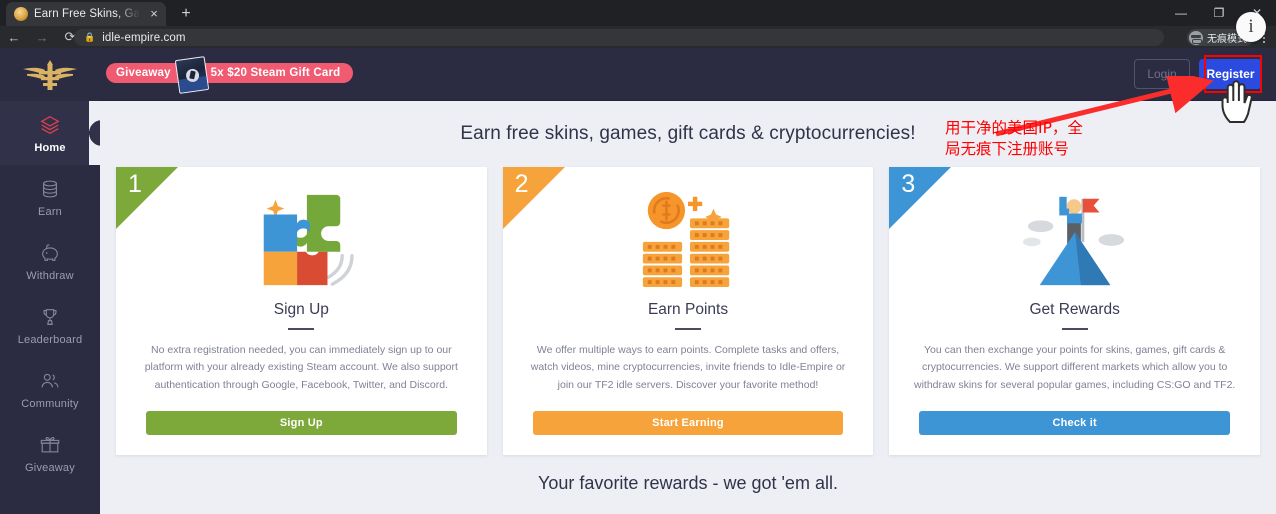 This screenshot has height=514, width=1276. I want to click on eagle-logo-icon, so click(50, 75).